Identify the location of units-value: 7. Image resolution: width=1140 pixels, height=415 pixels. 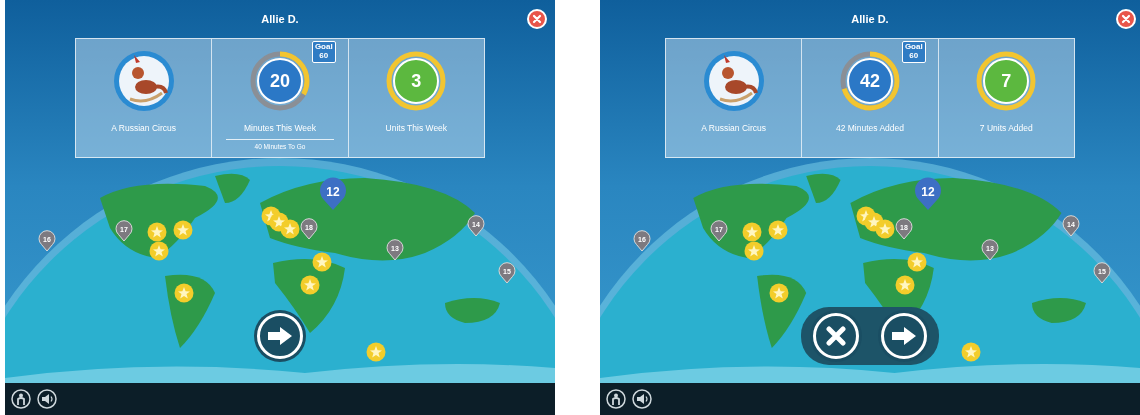
(1006, 81).